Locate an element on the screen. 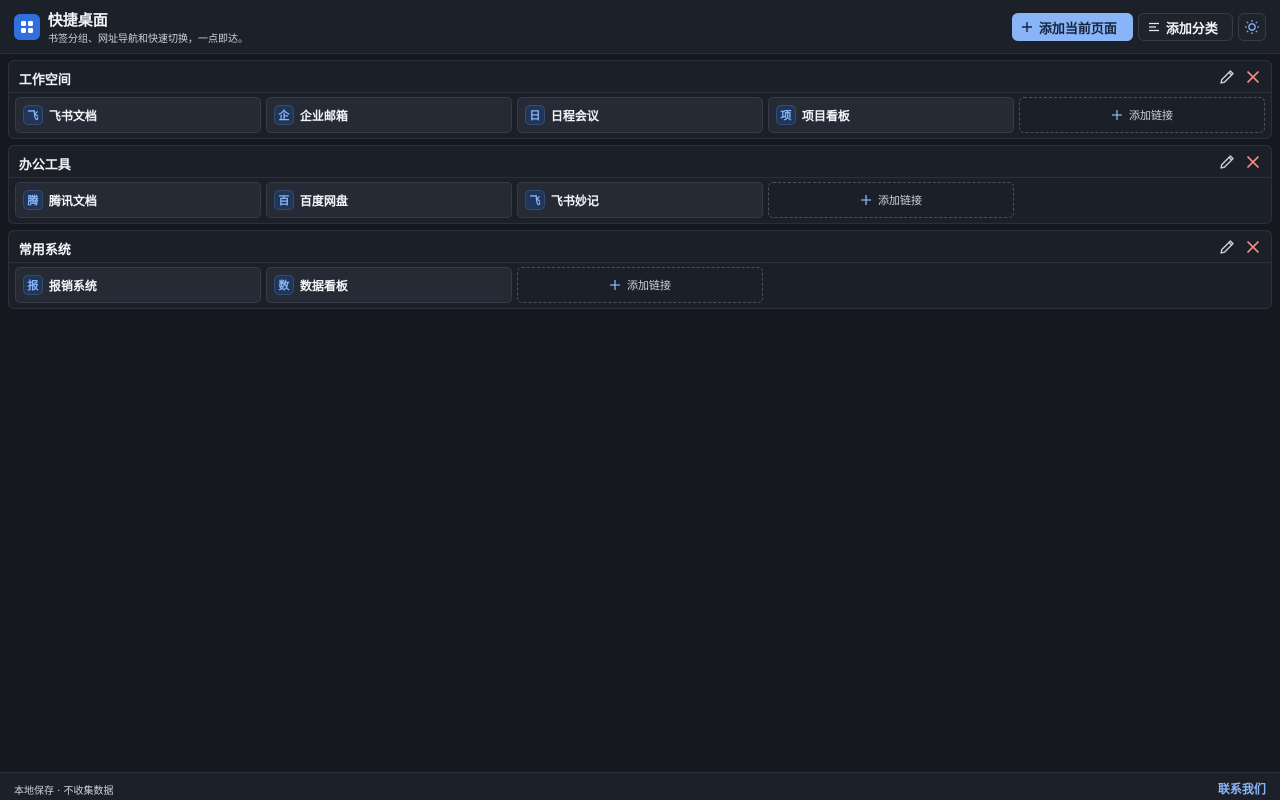 The height and width of the screenshot is (800, 1280). link-card: 腾腾讯文档 is located at coordinates (138, 200).